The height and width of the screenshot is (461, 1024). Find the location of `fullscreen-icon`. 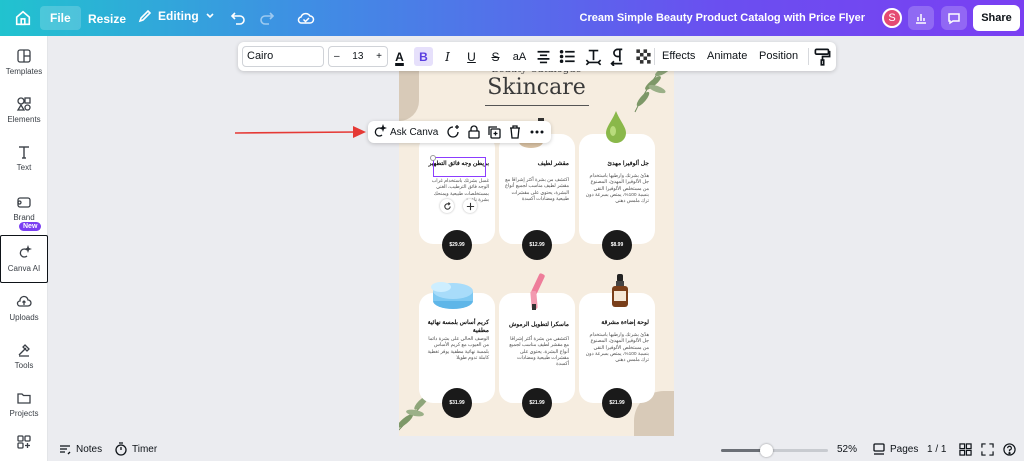

fullscreen-icon is located at coordinates (987, 449).